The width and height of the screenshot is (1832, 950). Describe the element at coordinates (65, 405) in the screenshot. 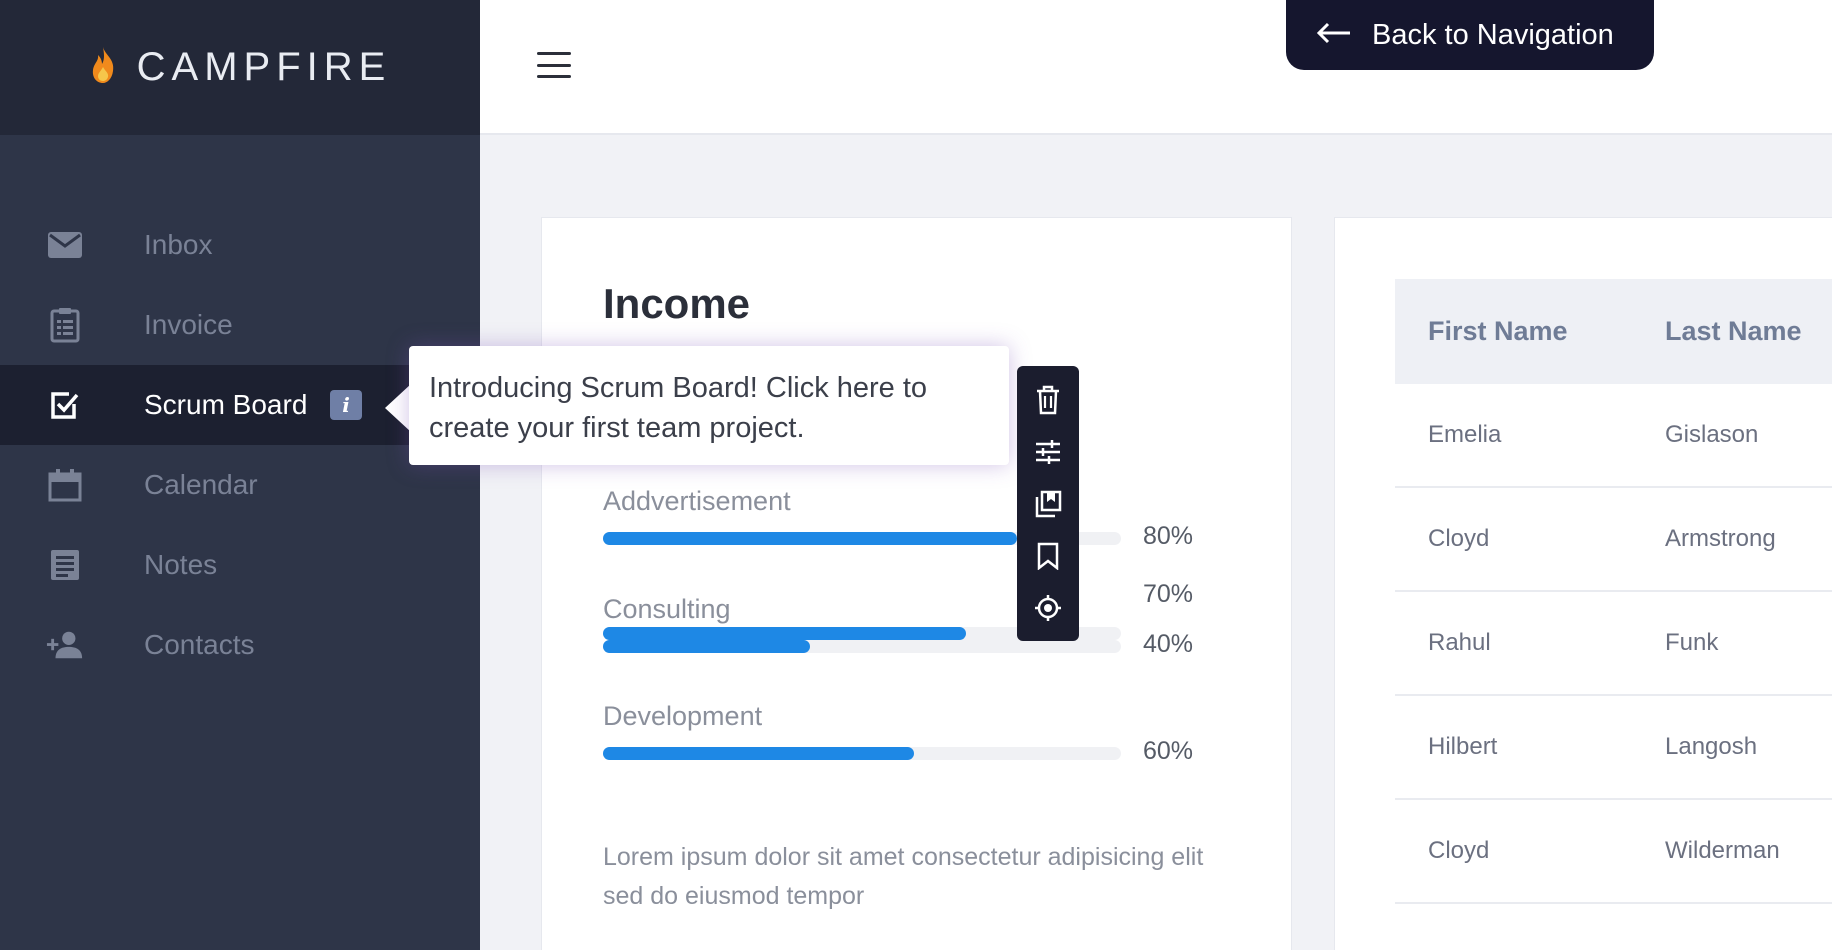

I see `checkbox-icon` at that location.